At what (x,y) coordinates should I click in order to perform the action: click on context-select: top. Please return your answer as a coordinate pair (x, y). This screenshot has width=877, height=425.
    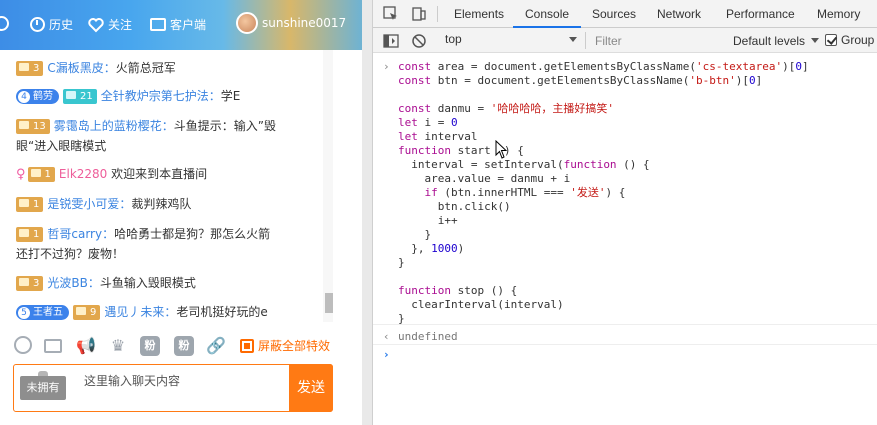
    Looking at the image, I should click on (511, 40).